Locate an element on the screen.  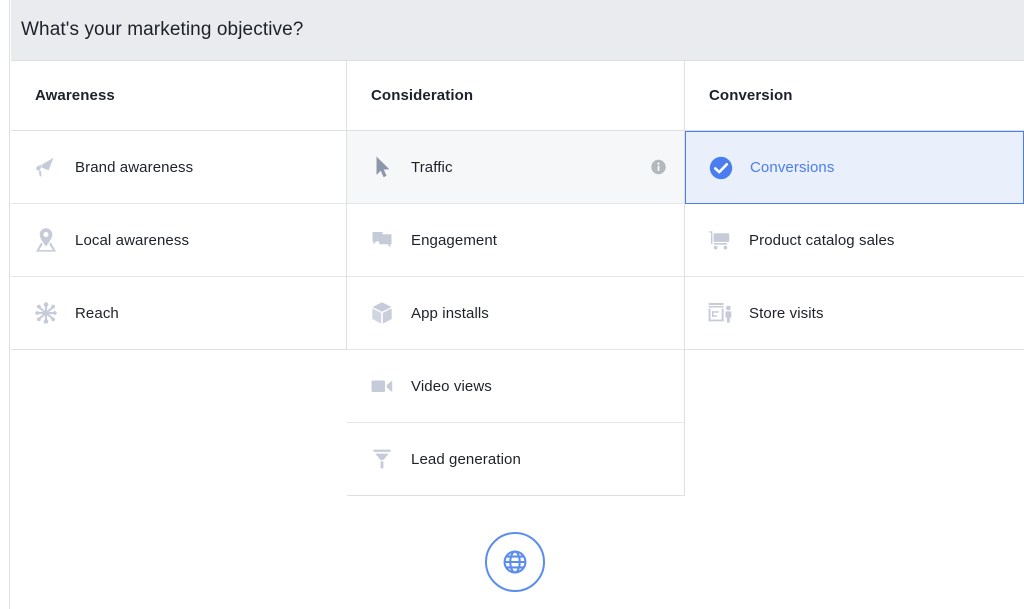
option-conversions: Conversions is located at coordinates (854, 167).